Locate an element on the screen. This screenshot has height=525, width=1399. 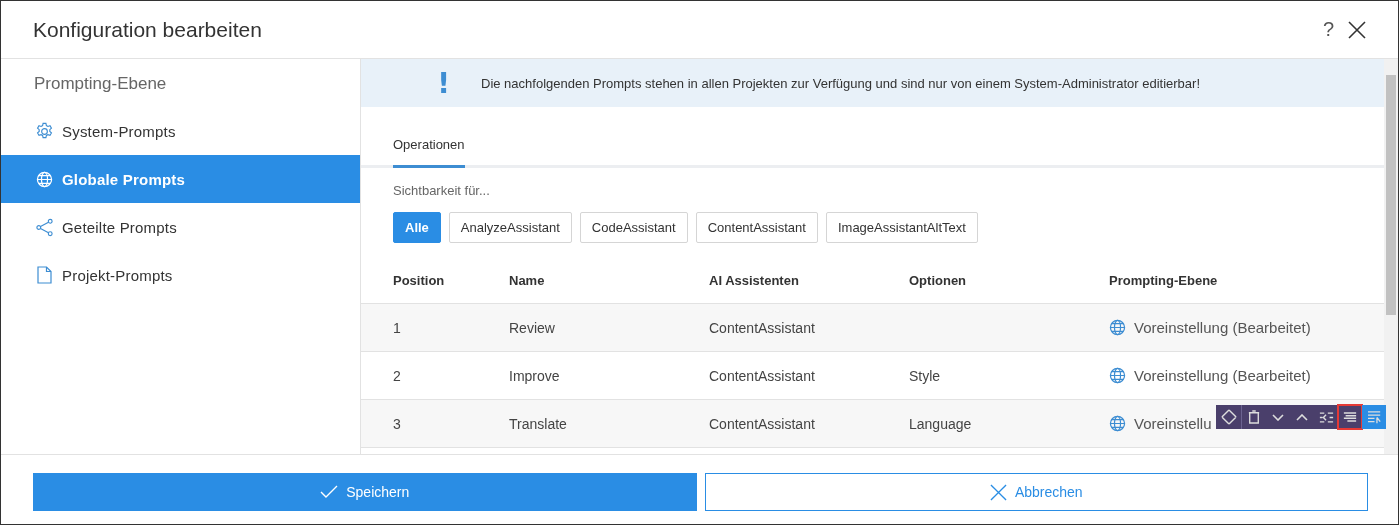
scrollbar is located at coordinates (1391, 256).